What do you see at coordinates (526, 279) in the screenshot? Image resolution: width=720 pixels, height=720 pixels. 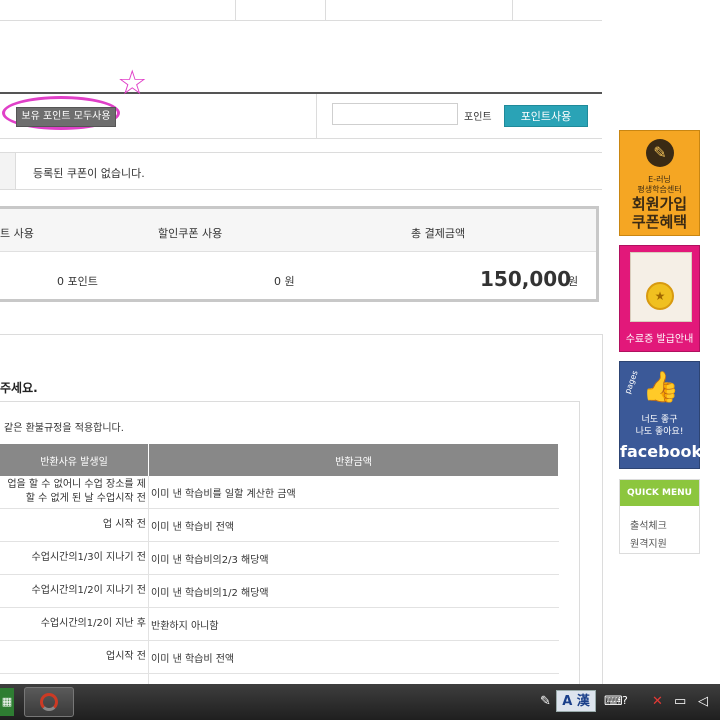 I see `summary-total-value: 150,000` at bounding box center [526, 279].